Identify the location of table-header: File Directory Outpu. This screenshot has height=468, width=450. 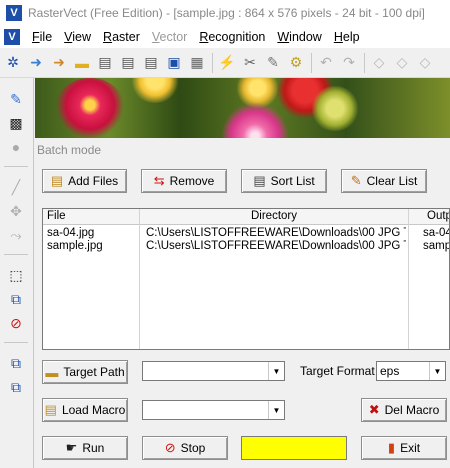
(246, 217).